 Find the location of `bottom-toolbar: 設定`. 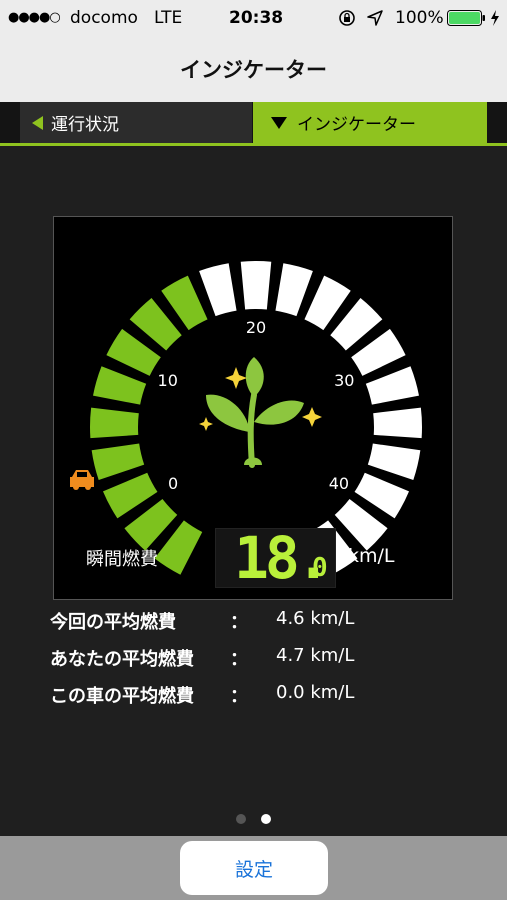

bottom-toolbar: 設定 is located at coordinates (253, 868).